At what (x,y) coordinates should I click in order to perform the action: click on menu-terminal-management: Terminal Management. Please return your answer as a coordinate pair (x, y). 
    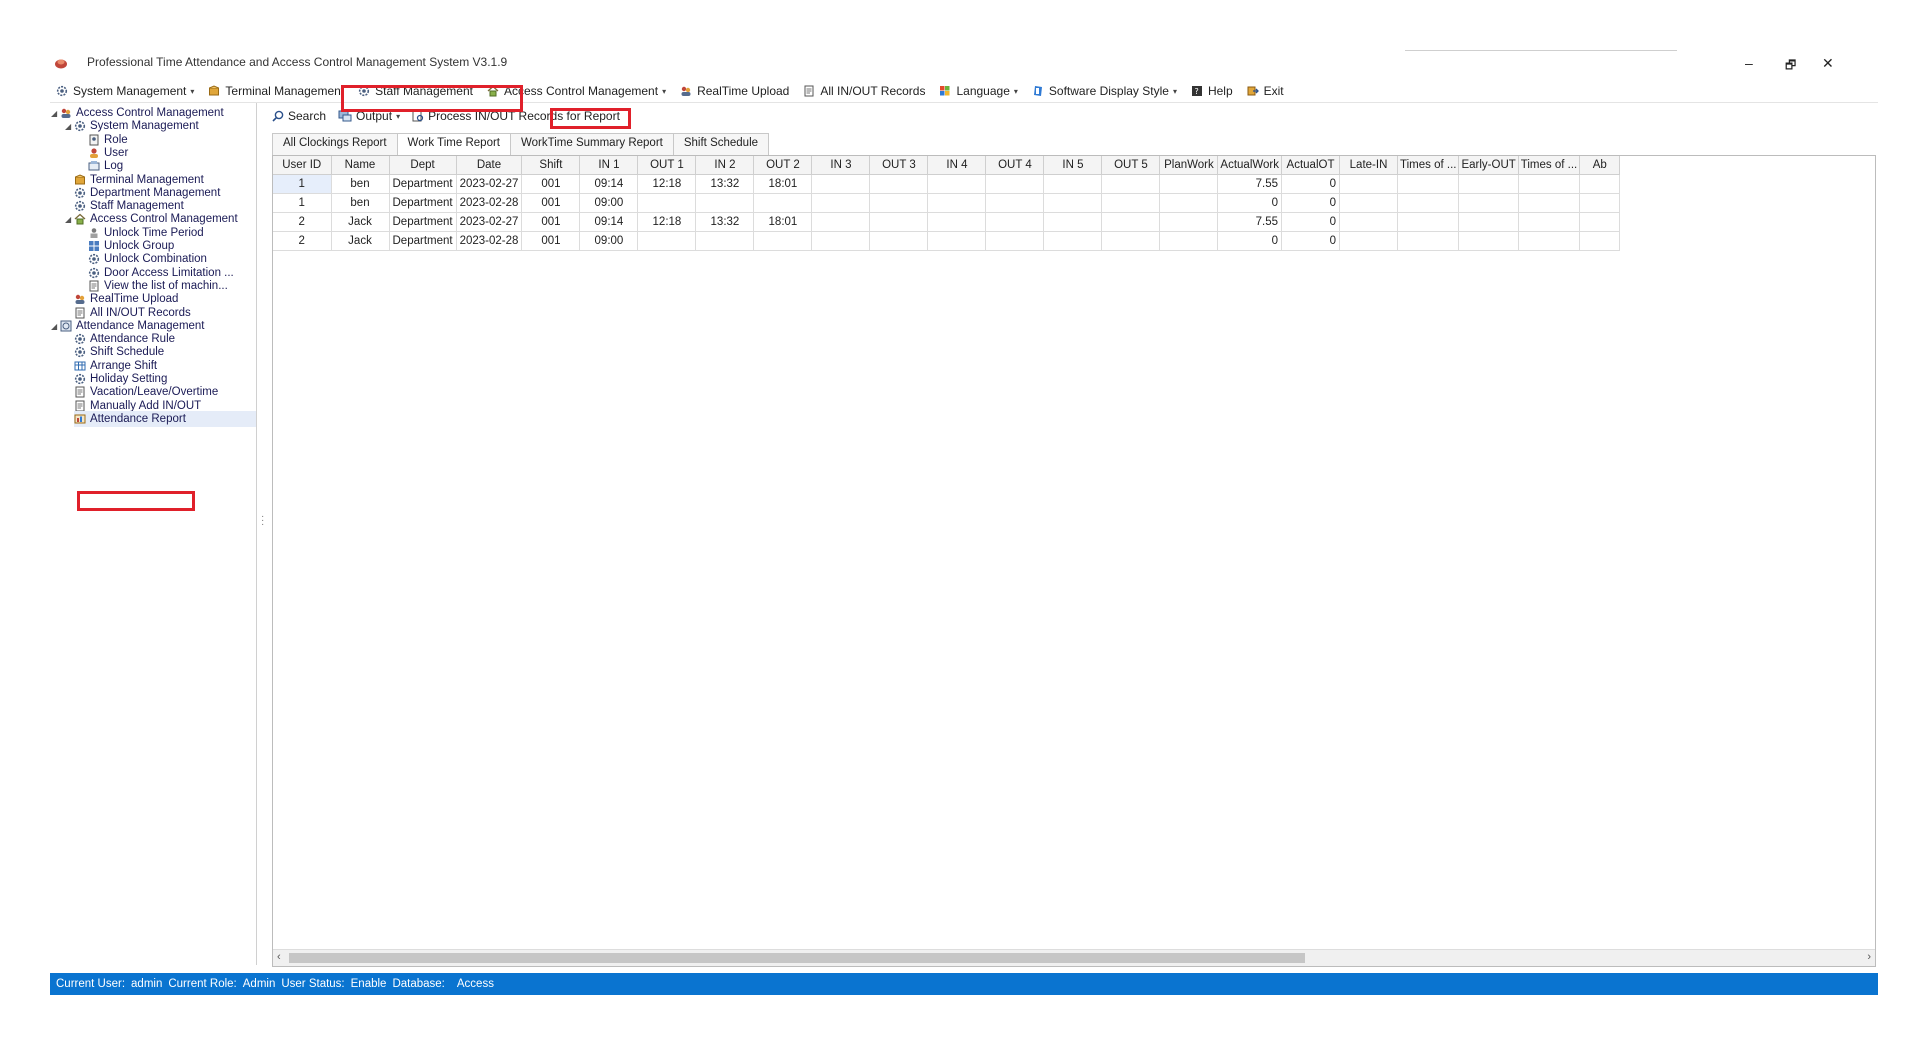
    Looking at the image, I should click on (276, 91).